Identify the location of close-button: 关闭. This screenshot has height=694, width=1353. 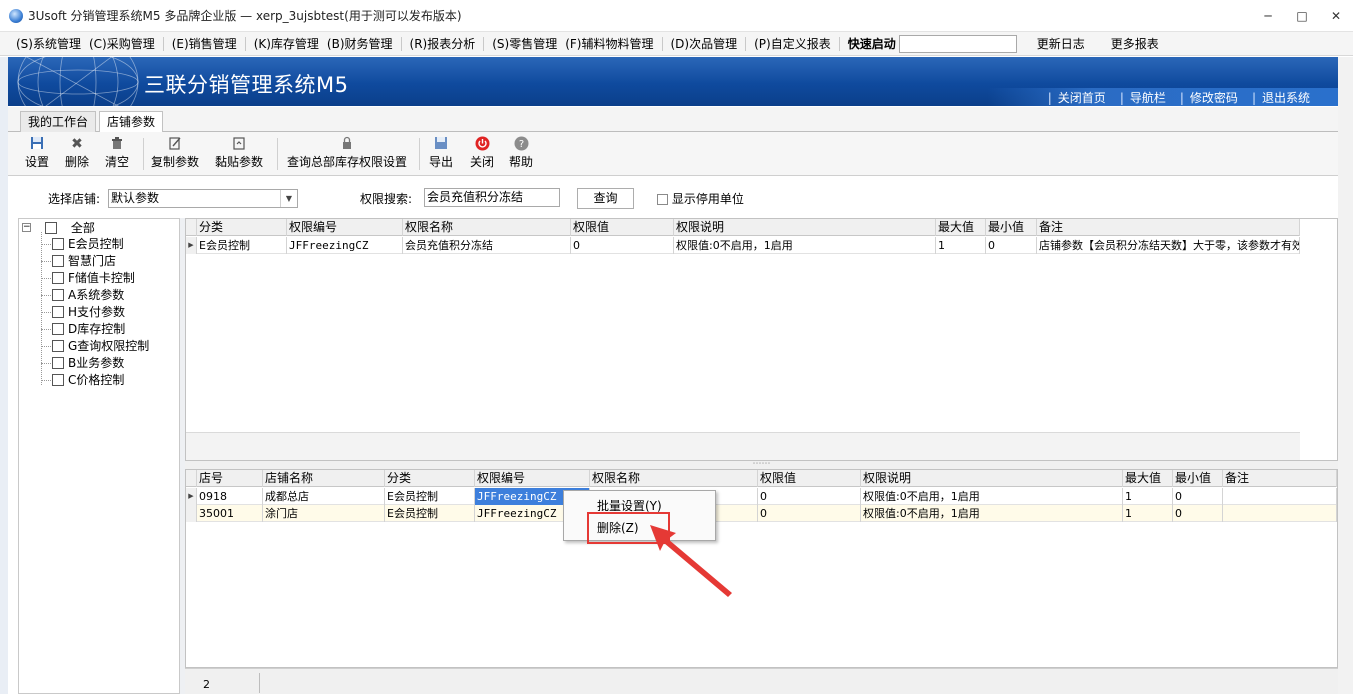
(482, 153).